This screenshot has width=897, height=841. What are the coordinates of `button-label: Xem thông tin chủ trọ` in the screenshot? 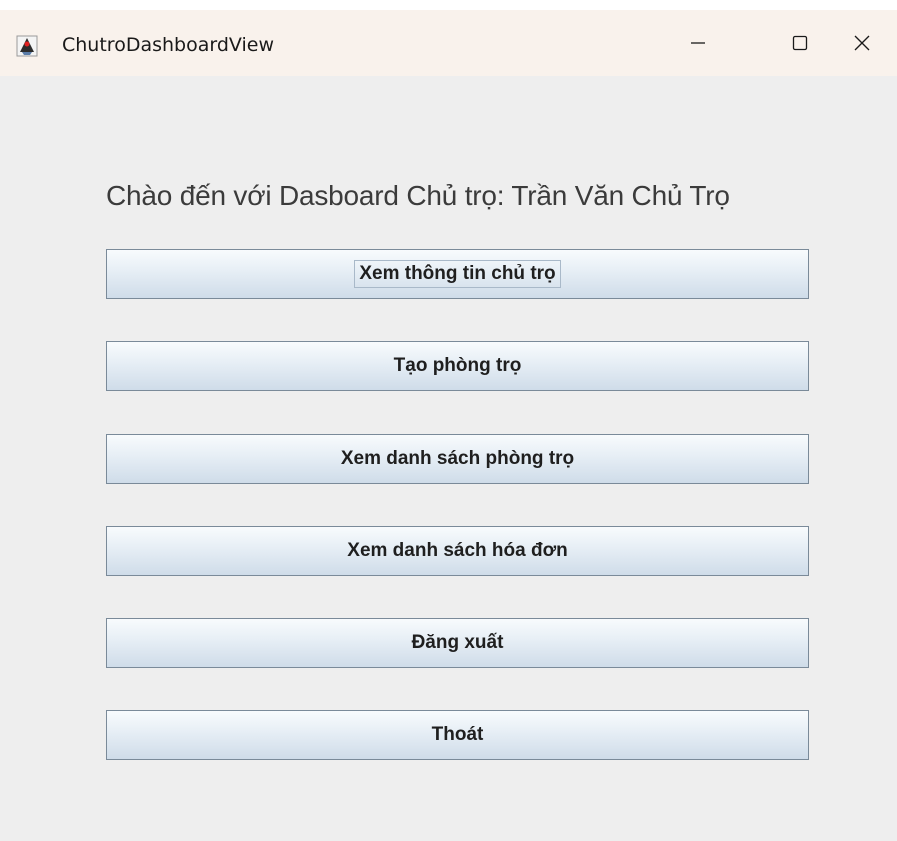 It's located at (457, 274).